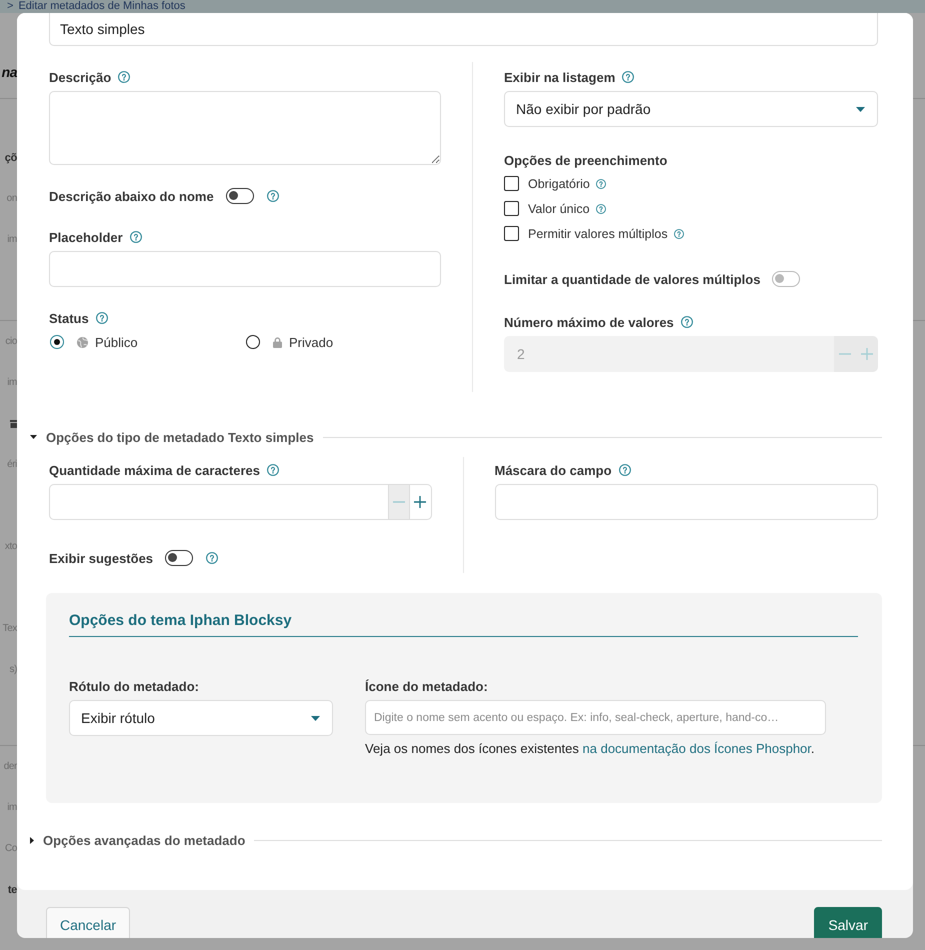  Describe the element at coordinates (172, 437) in the screenshot. I see `section-toggle: Opções do tipo de metadado Texto simples` at that location.